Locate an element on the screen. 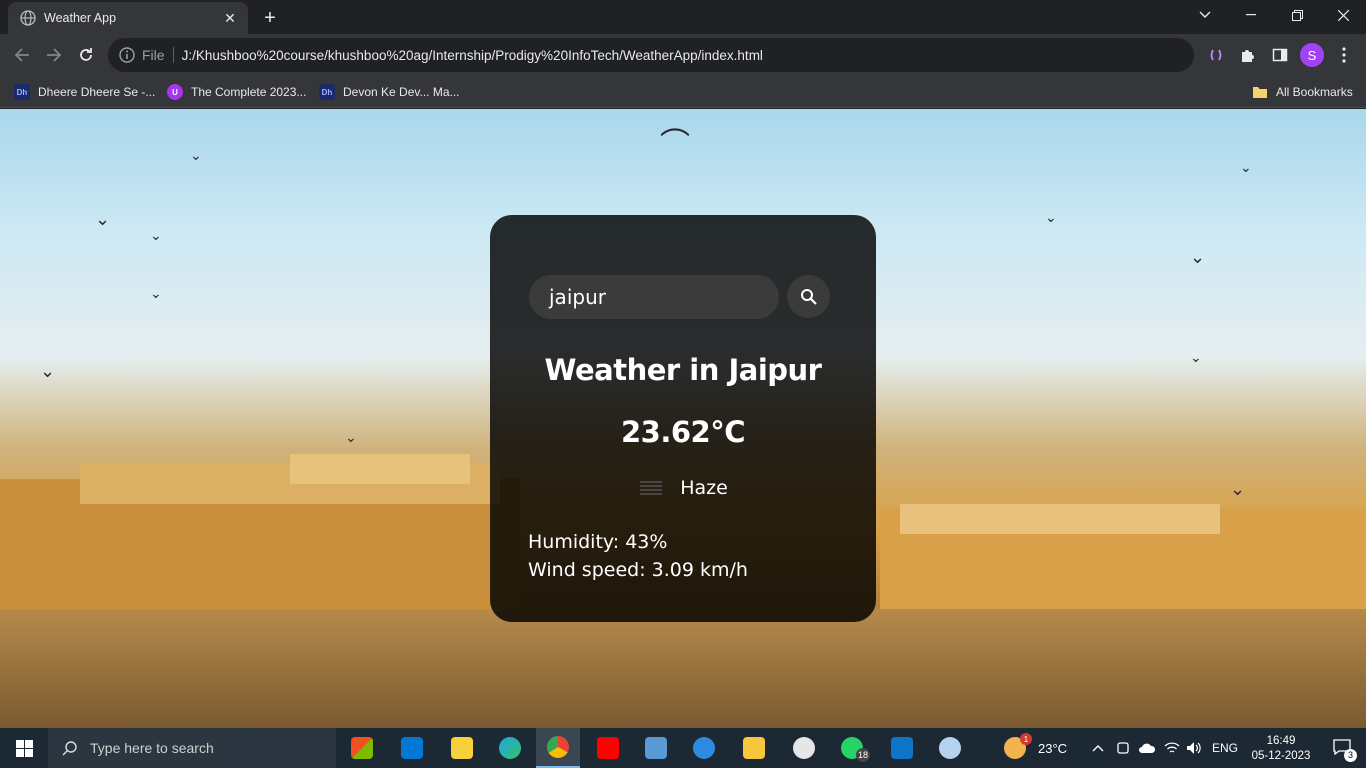  temperature-value: 23.62°C is located at coordinates (683, 432).